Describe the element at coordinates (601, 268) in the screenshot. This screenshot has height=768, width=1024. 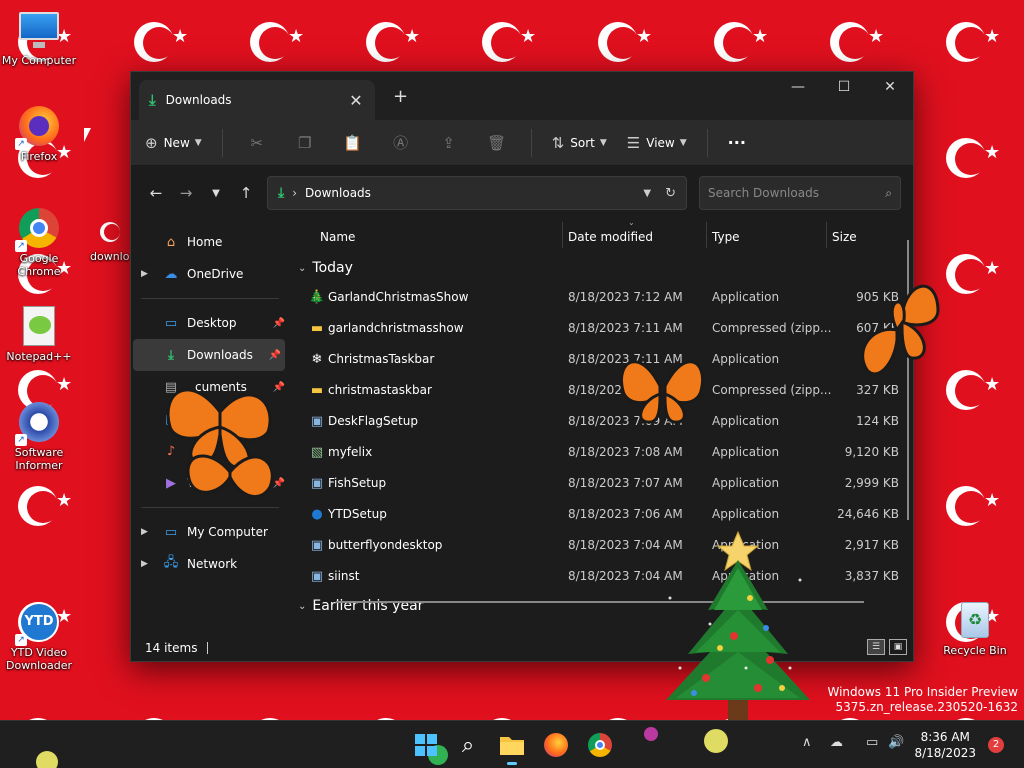
I see `group-header-today: ⌄ Today` at that location.